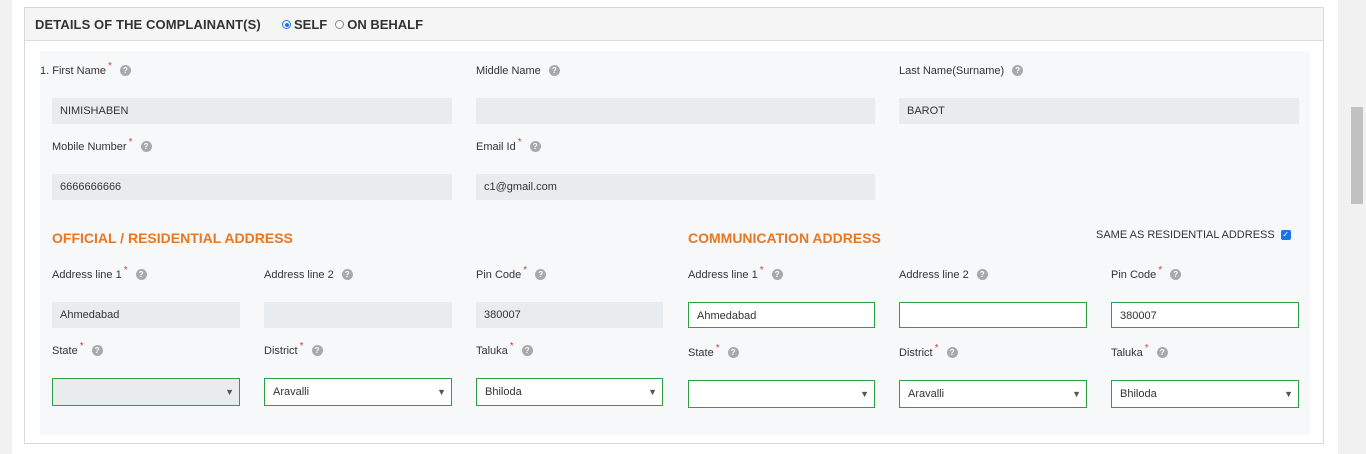 The width and height of the screenshot is (1366, 454). Describe the element at coordinates (385, 24) in the screenshot. I see `radio-on-behalf-label: ON BEHALF` at that location.